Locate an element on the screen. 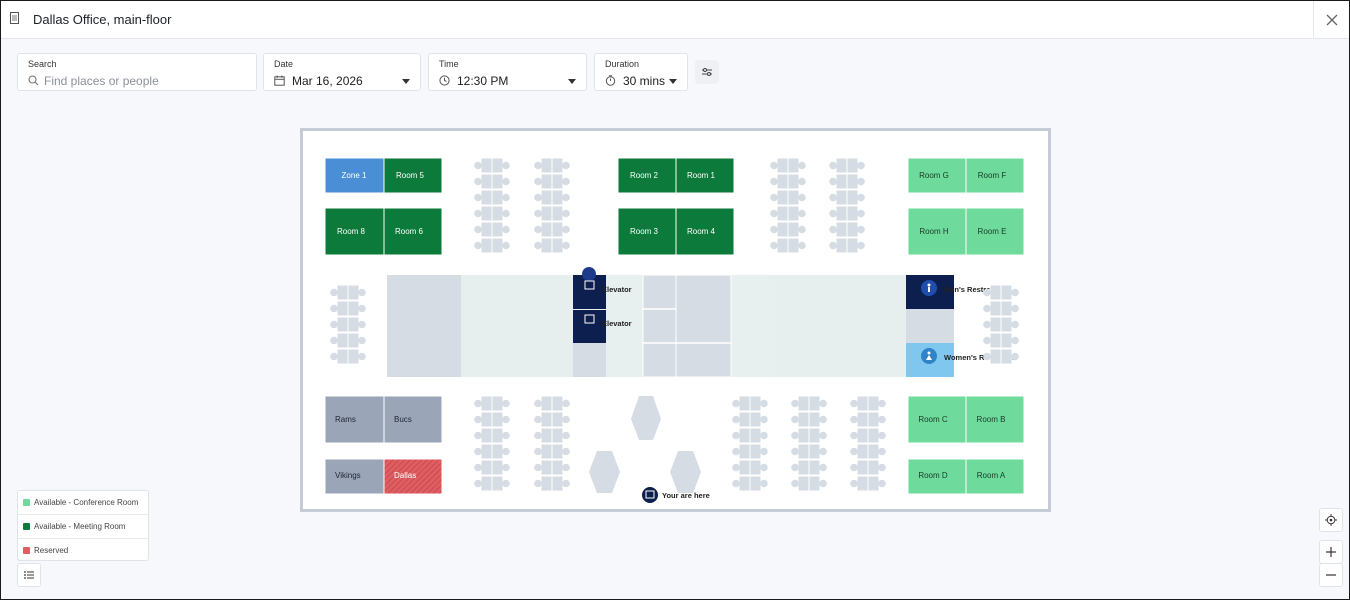 Image resolution: width=1350 pixels, height=600 pixels. room-vikings: Vikings is located at coordinates (354, 476).